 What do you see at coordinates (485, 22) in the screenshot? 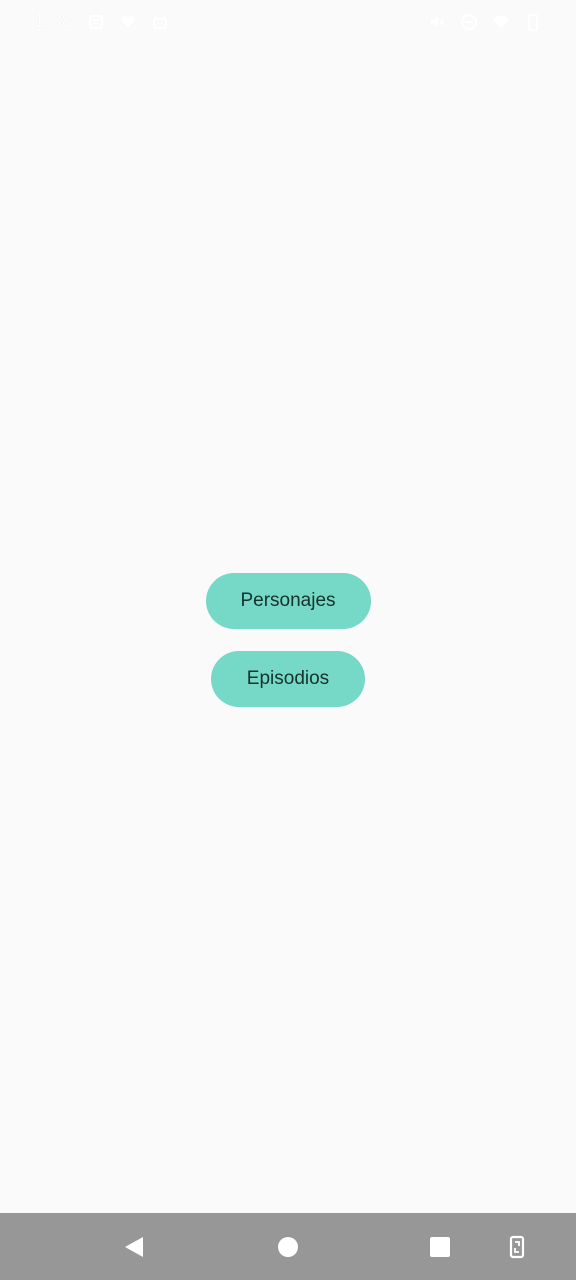
I see `status-right-group` at bounding box center [485, 22].